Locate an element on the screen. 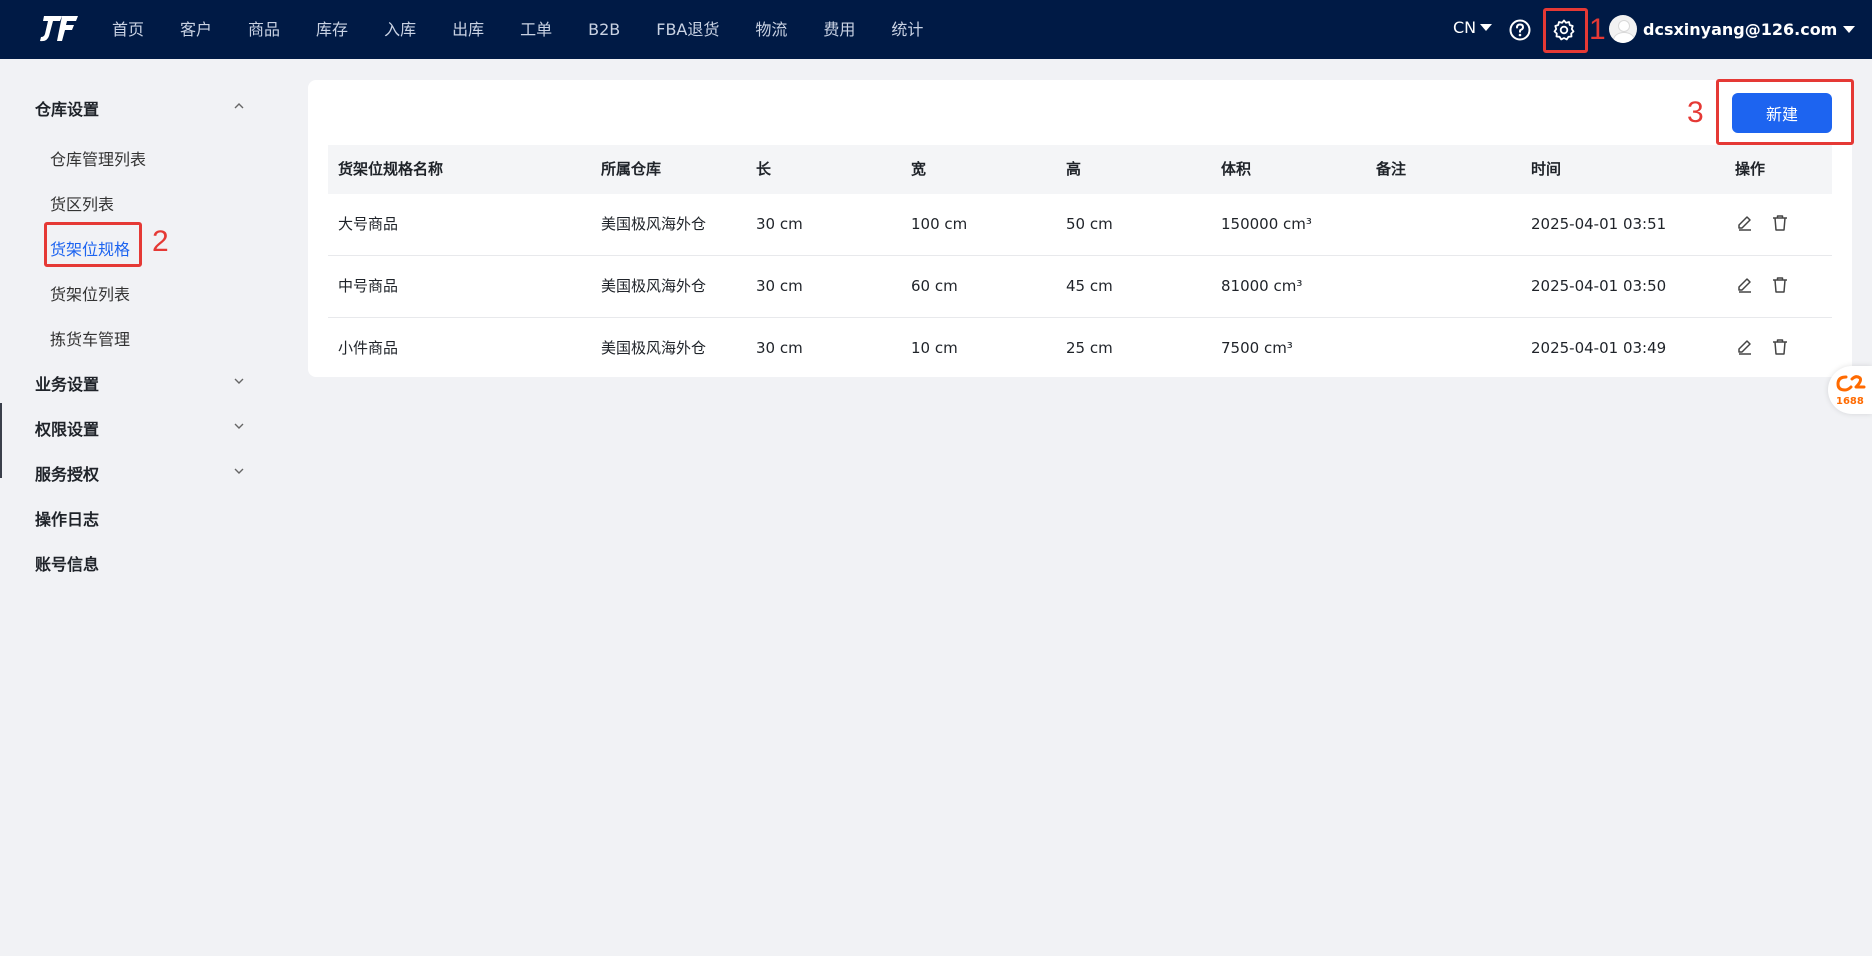 Image resolution: width=1872 pixels, height=956 pixels. col-warehouse: 所属仓库 is located at coordinates (631, 169).